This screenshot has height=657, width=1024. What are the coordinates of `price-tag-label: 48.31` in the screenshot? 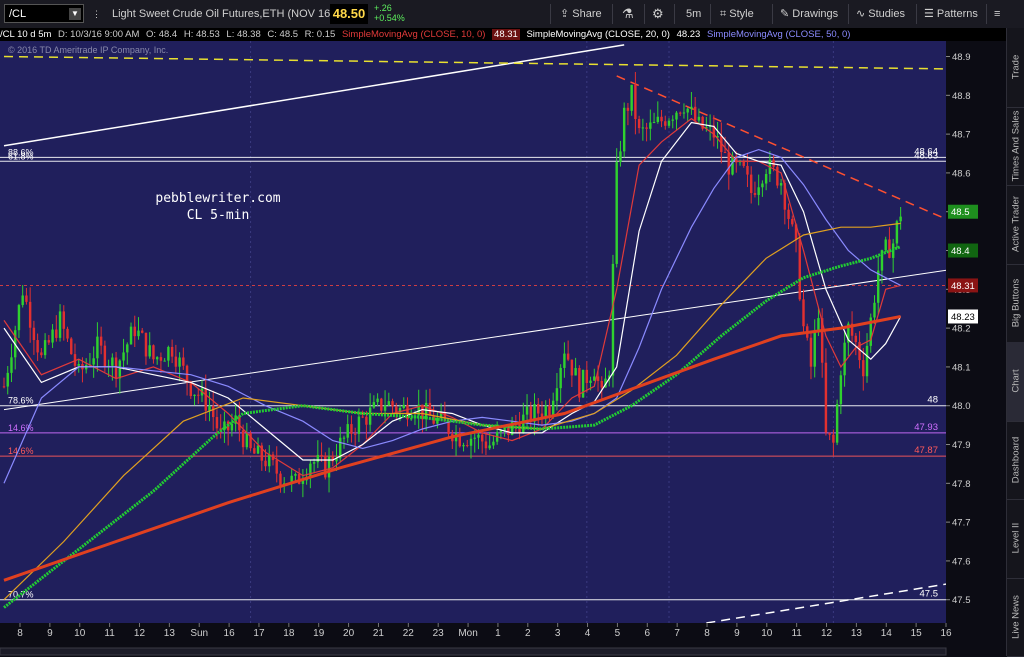 It's located at (963, 286).